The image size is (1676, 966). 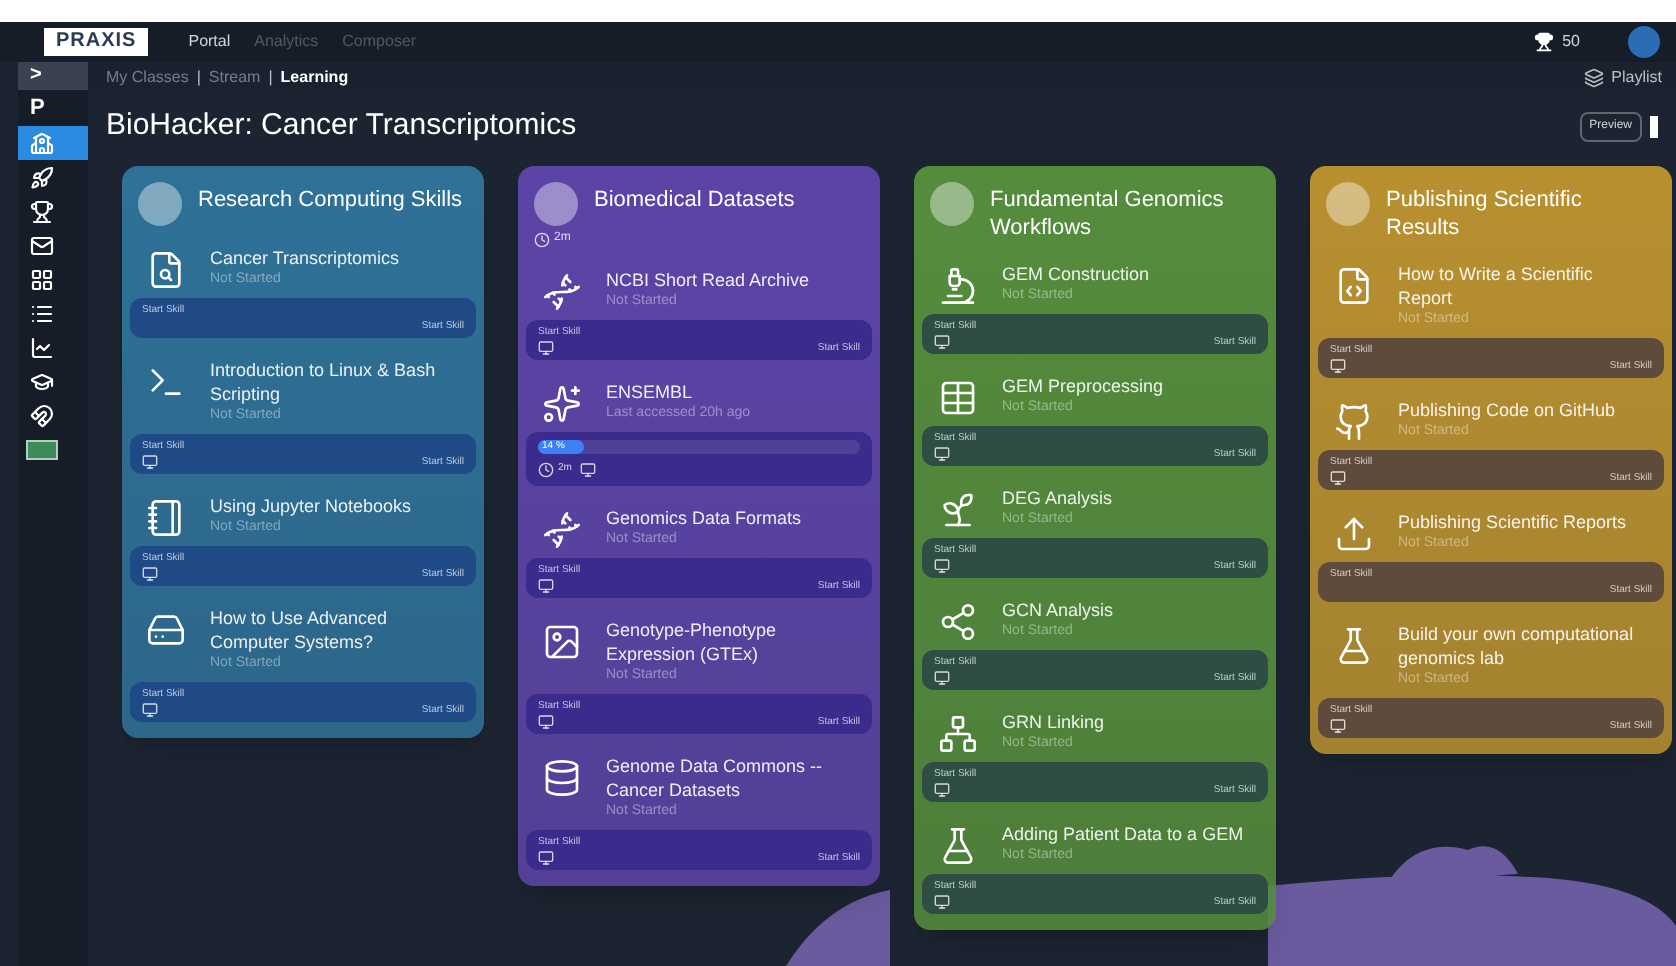 I want to click on skill-title: Build your own computational genomics lab, so click(x=1523, y=646).